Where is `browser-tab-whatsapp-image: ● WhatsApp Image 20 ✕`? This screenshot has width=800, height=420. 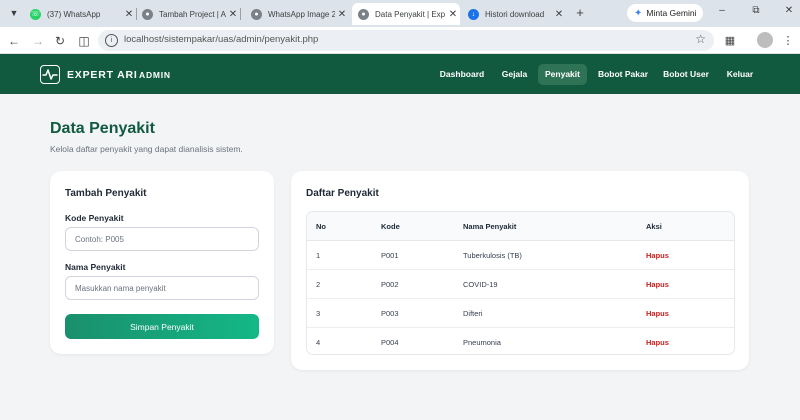 browser-tab-whatsapp-image: ● WhatsApp Image 20 ✕ is located at coordinates (297, 14).